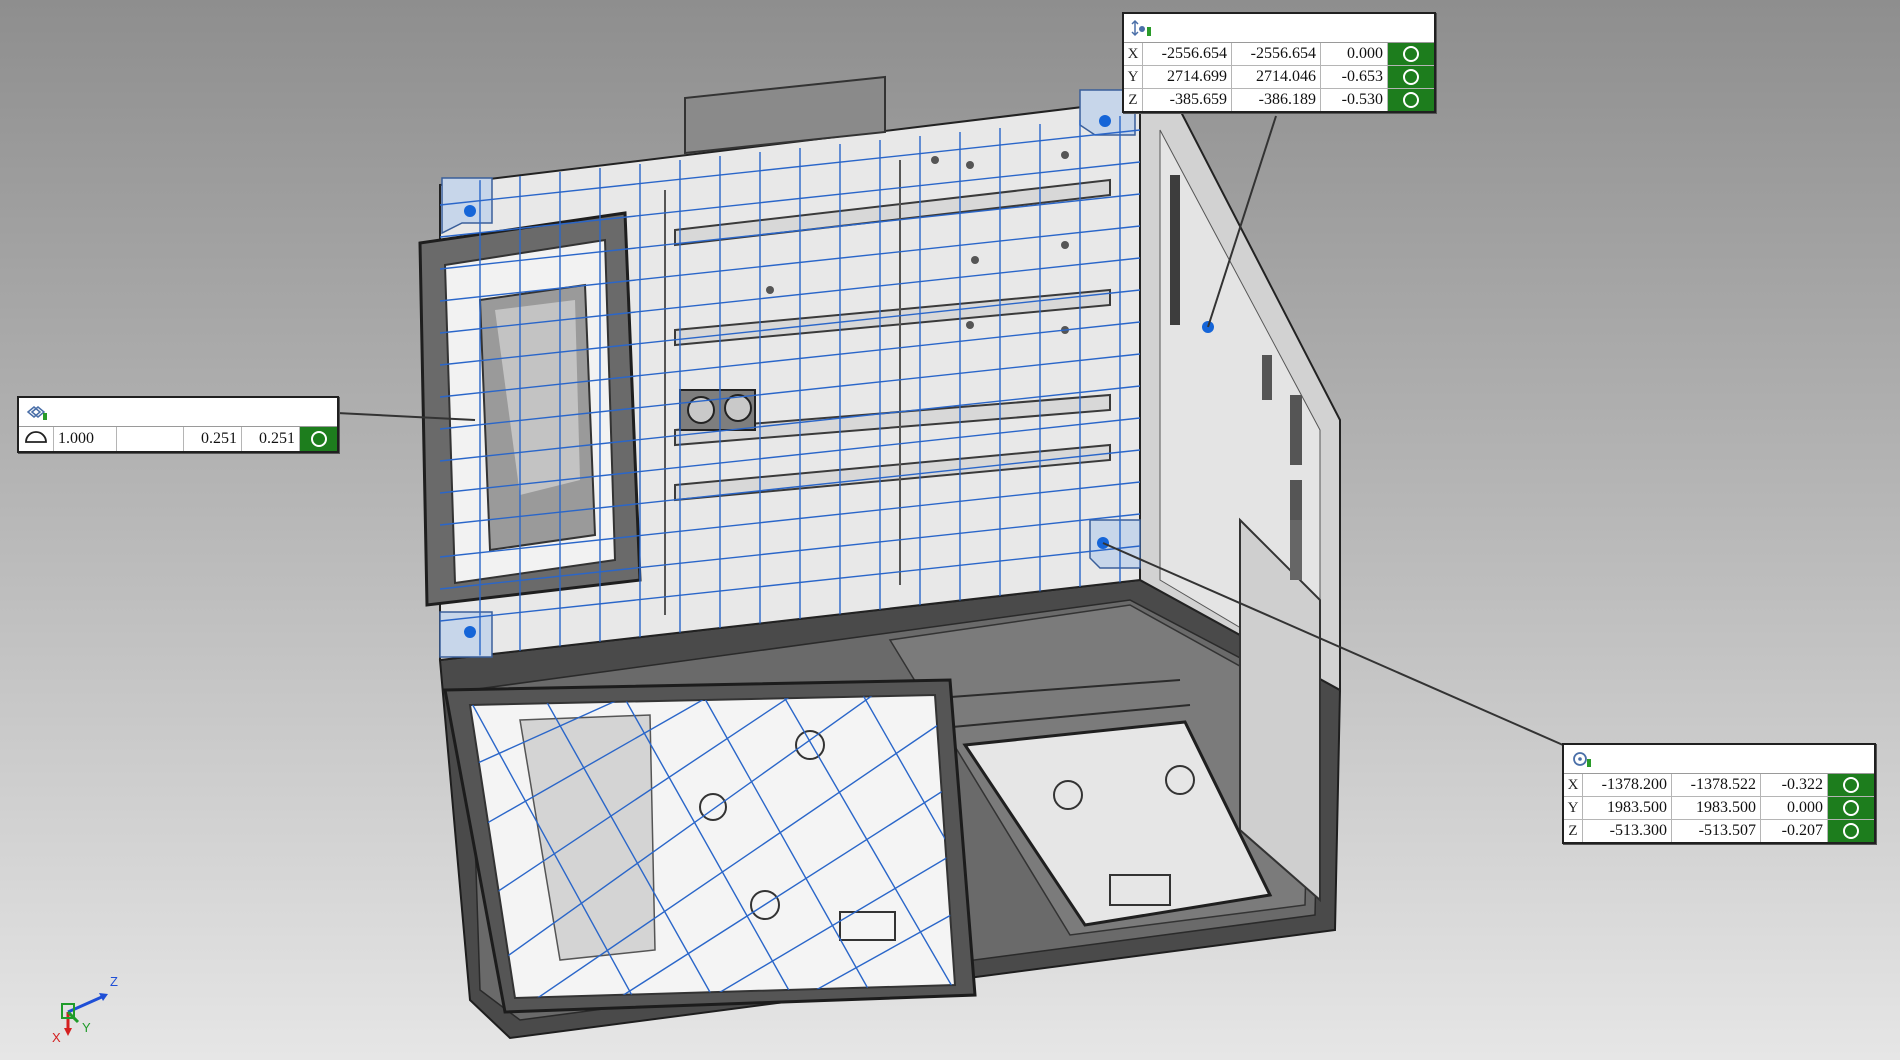 The height and width of the screenshot is (1060, 1900). I want to click on nominal-value: 2714.046, so click(1276, 77).